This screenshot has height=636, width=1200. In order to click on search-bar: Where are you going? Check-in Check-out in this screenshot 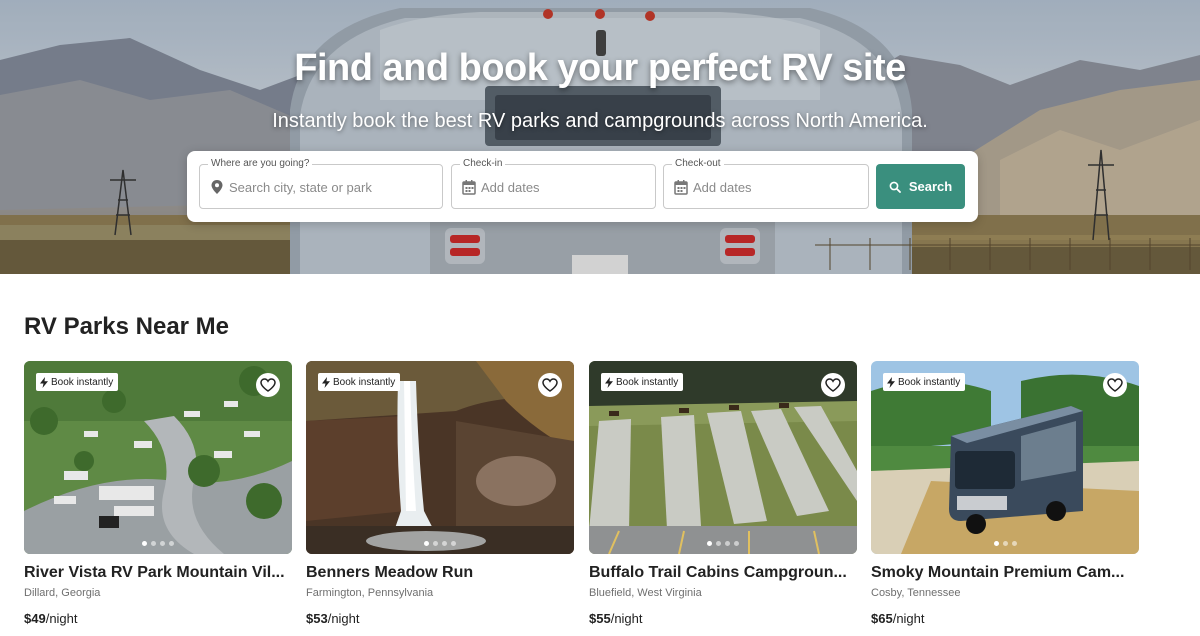, I will do `click(582, 186)`.